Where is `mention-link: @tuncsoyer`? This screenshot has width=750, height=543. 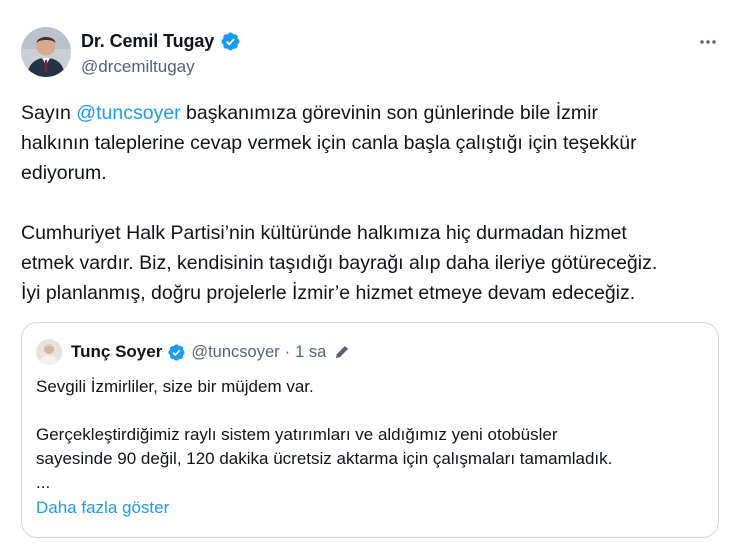
mention-link: @tuncsoyer is located at coordinates (128, 113).